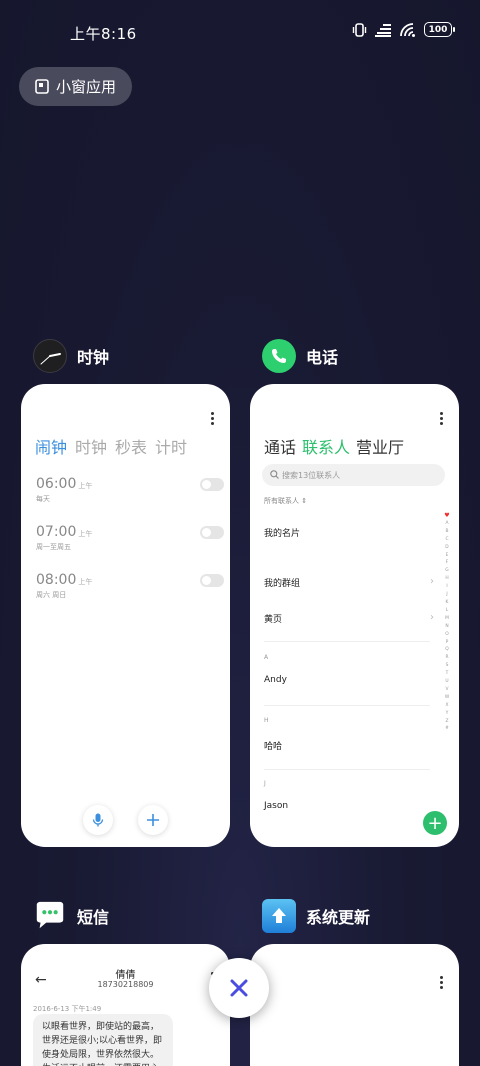 This screenshot has width=480, height=1066. I want to click on close-icon, so click(239, 988).